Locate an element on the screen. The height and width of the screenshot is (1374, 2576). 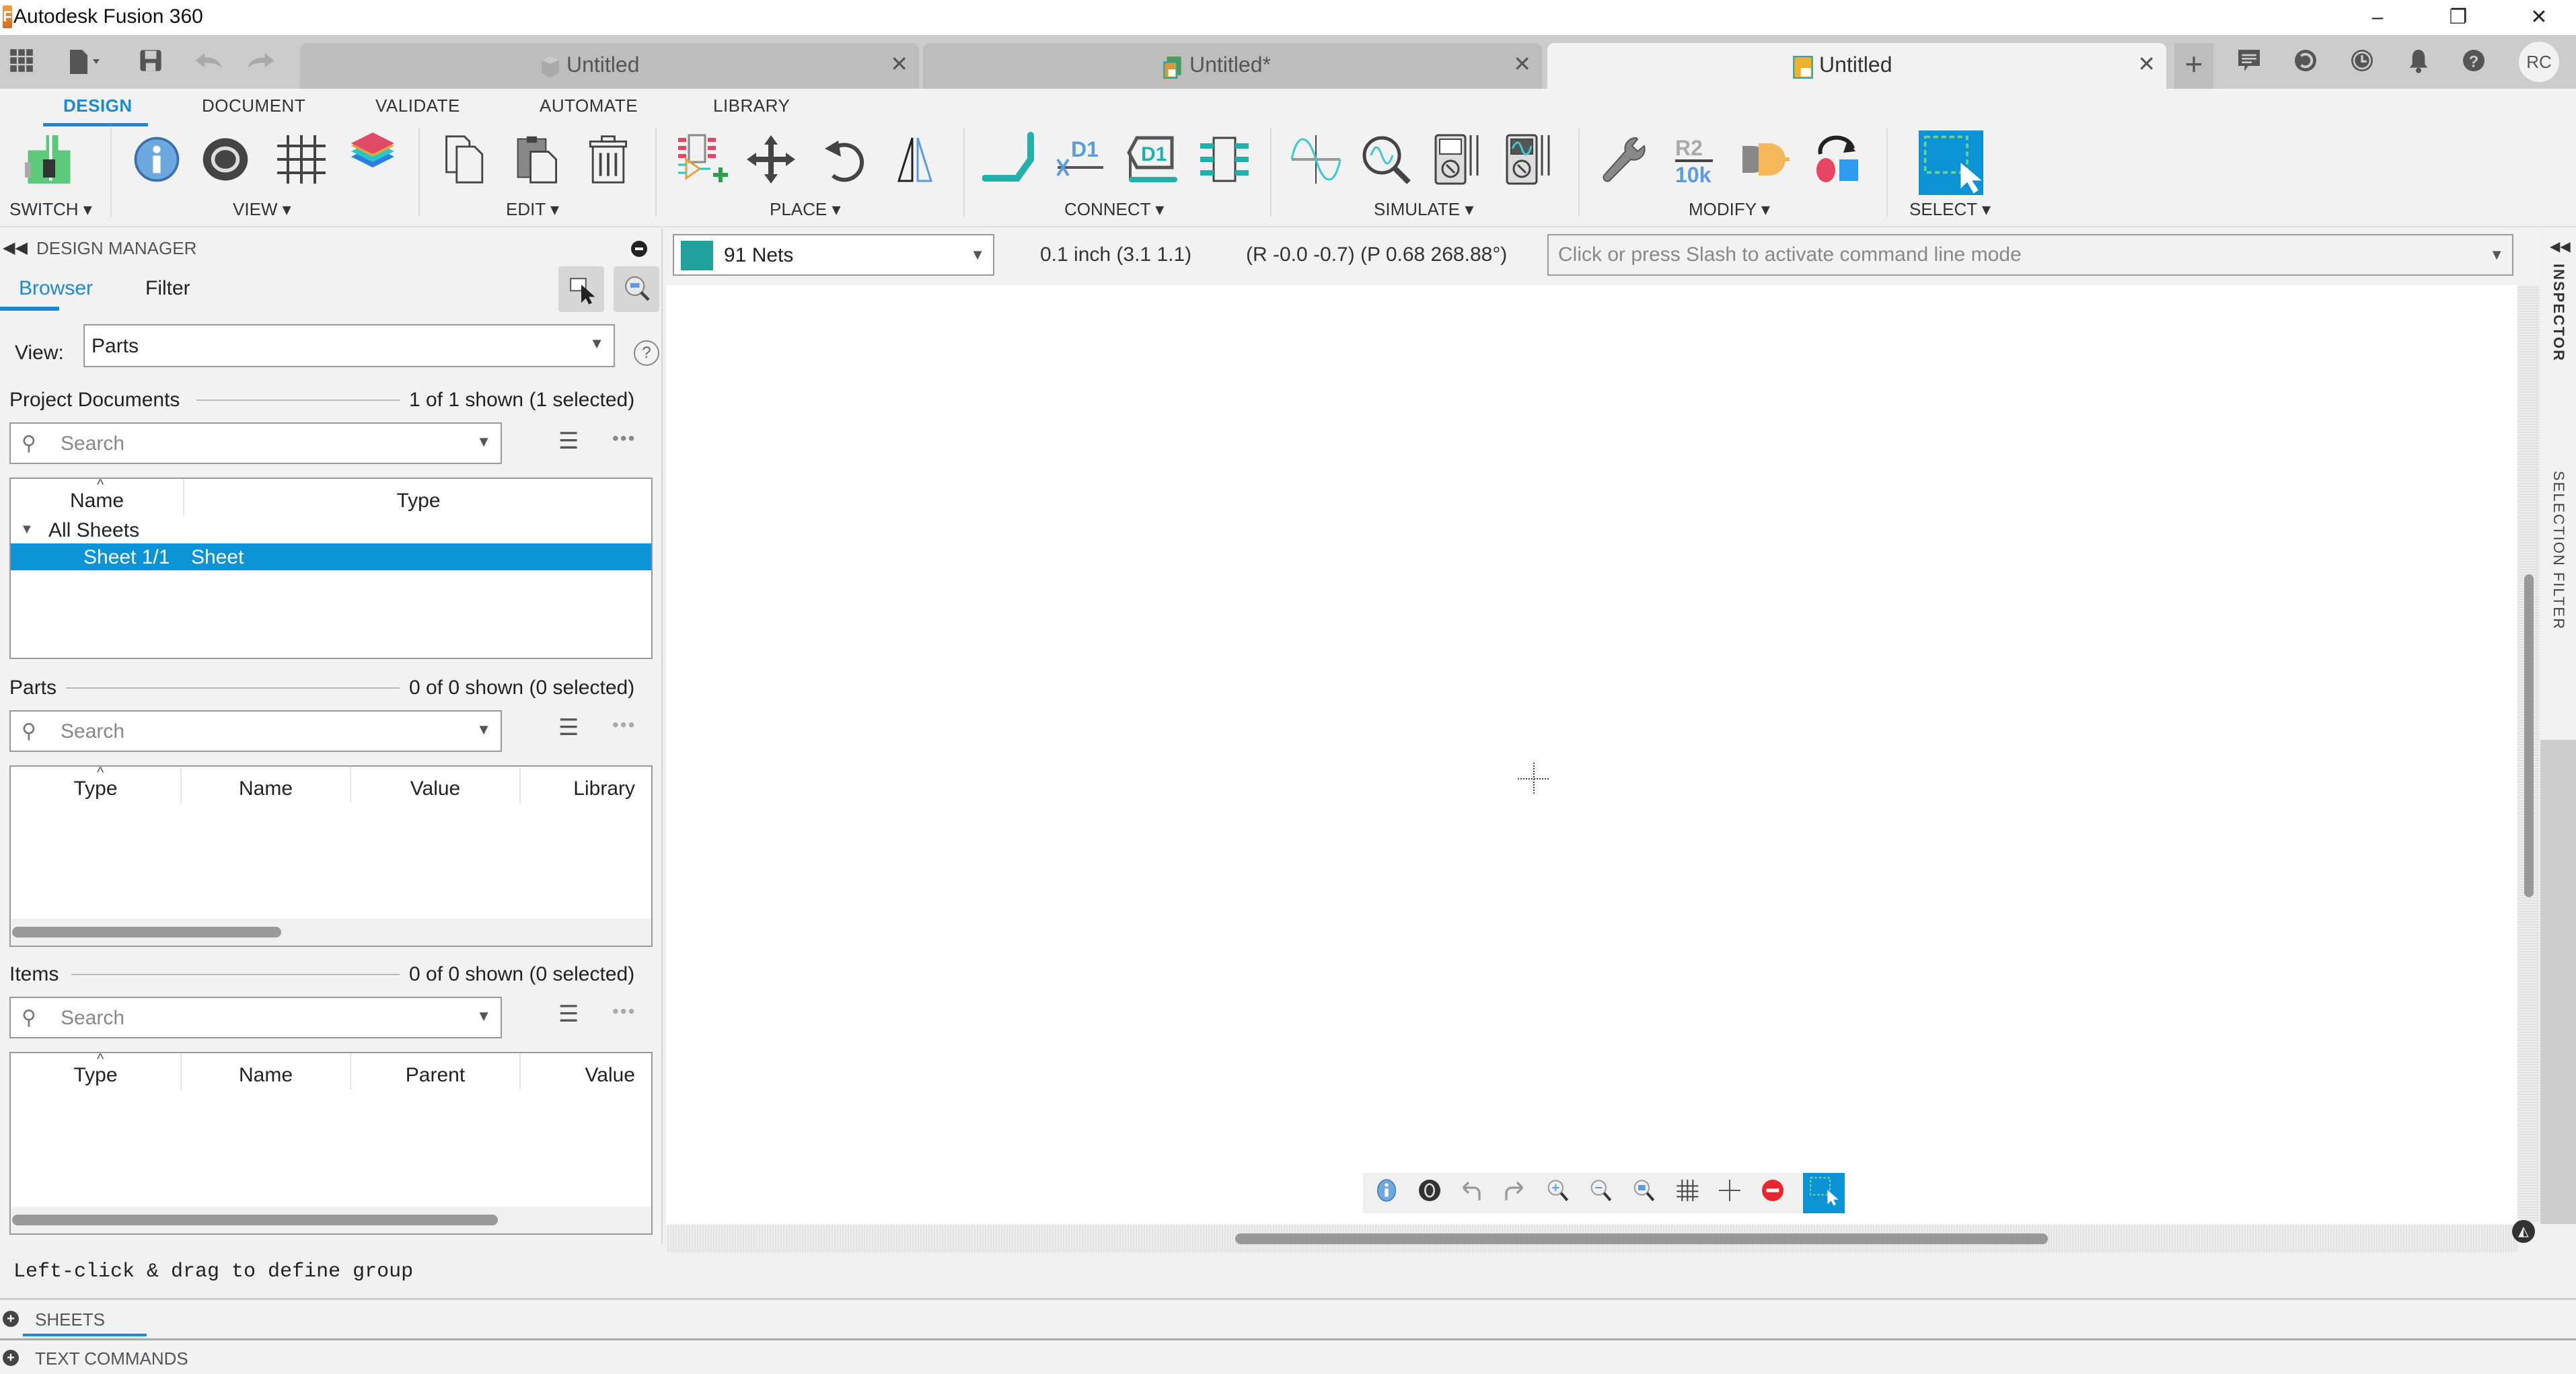
expand-panel-icon: ◀◀ is located at coordinates (2560, 247).